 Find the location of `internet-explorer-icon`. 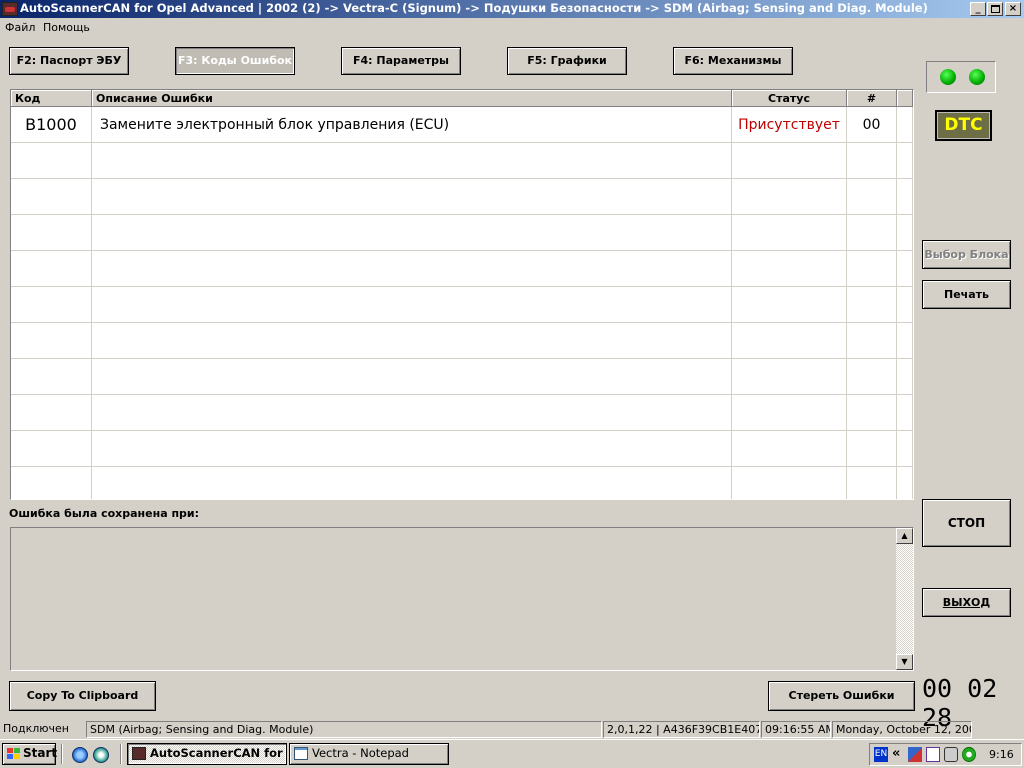

internet-explorer-icon is located at coordinates (80, 755).